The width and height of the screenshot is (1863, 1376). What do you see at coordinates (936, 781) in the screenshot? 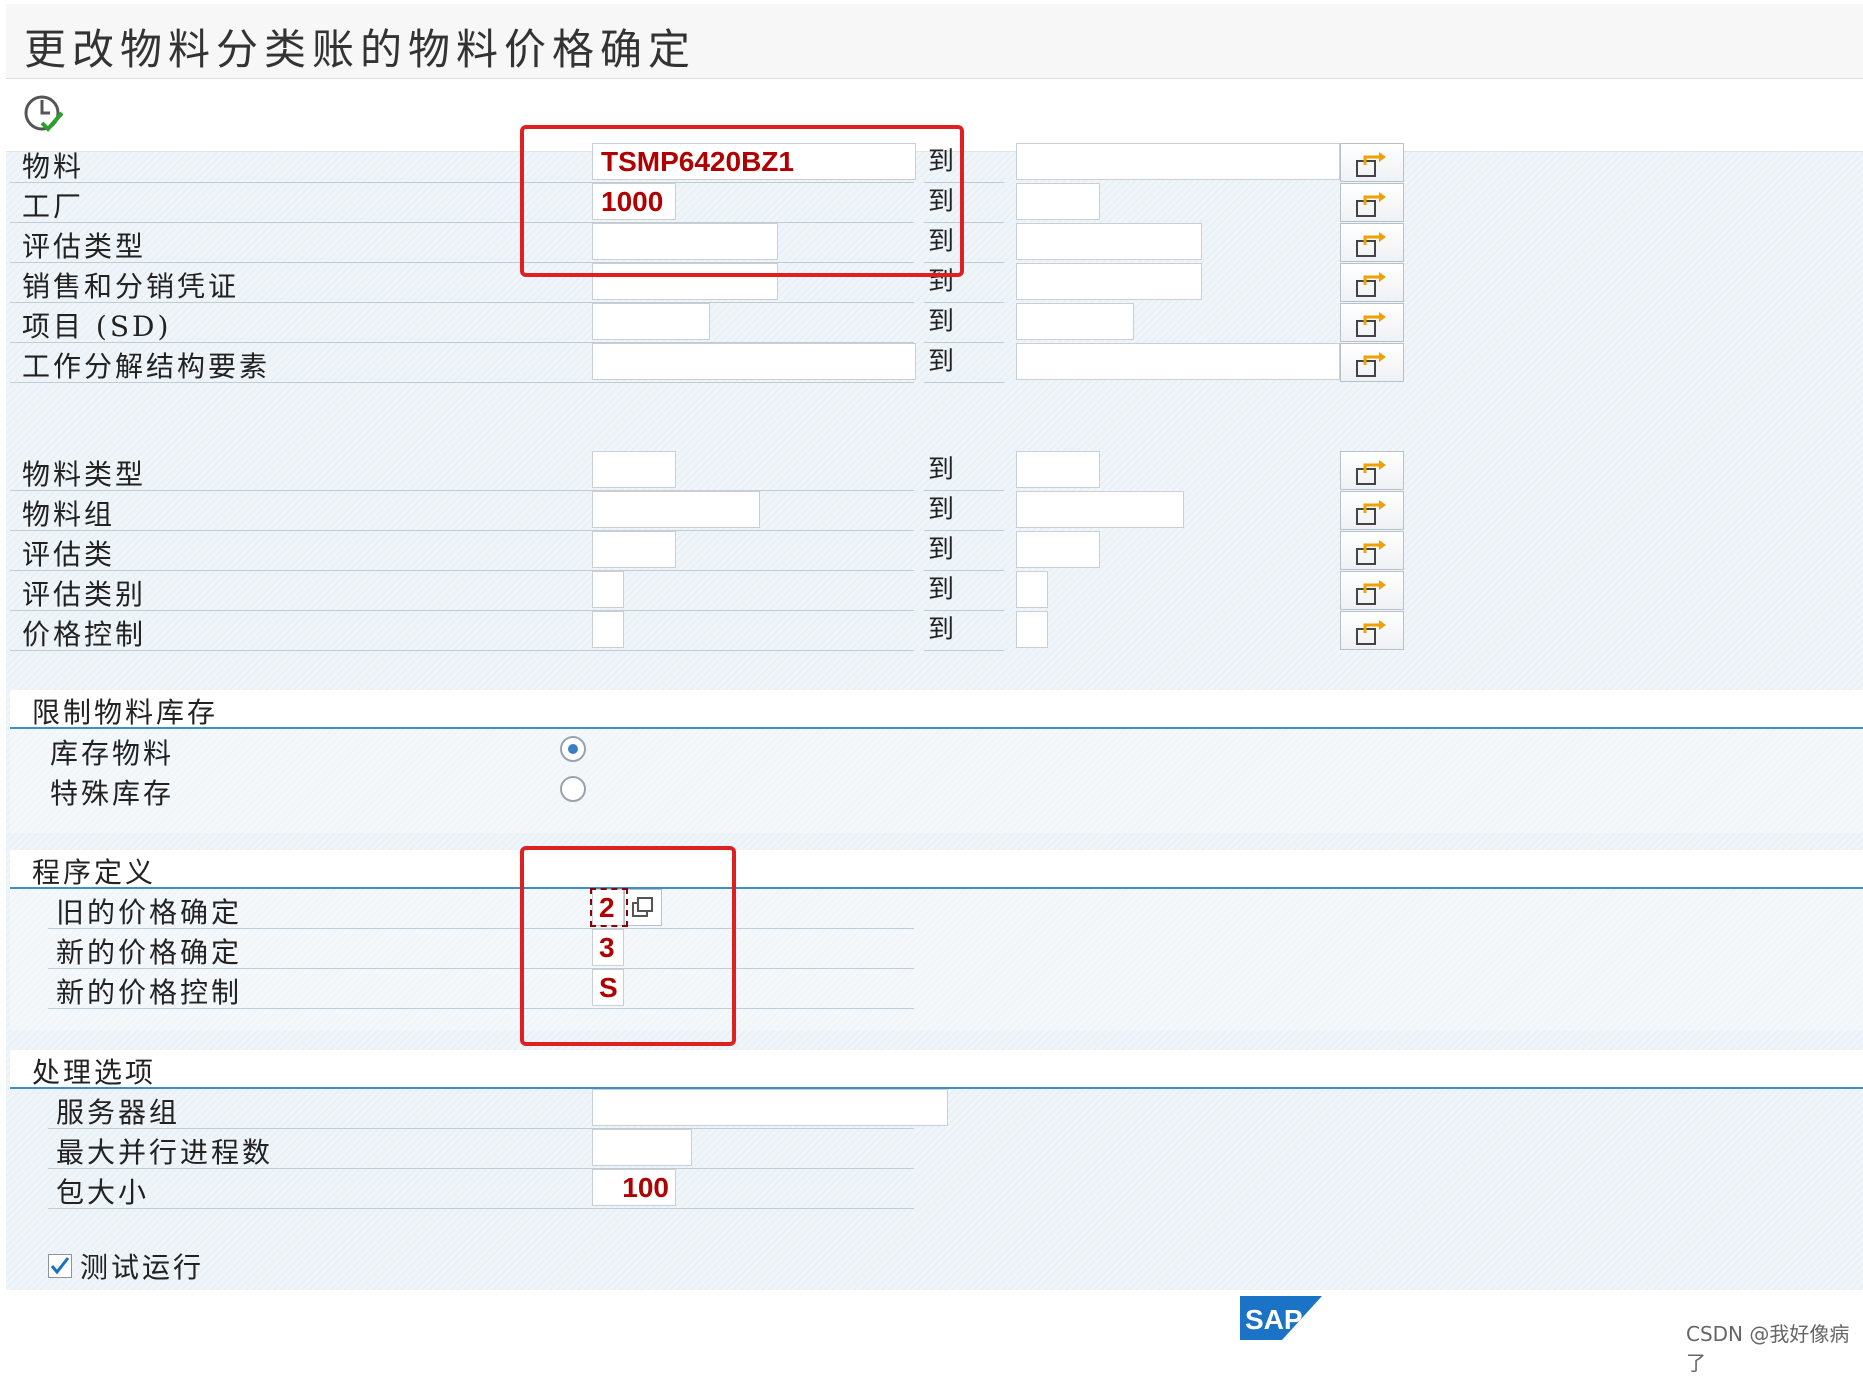
I see `restrict-stock-body` at bounding box center [936, 781].